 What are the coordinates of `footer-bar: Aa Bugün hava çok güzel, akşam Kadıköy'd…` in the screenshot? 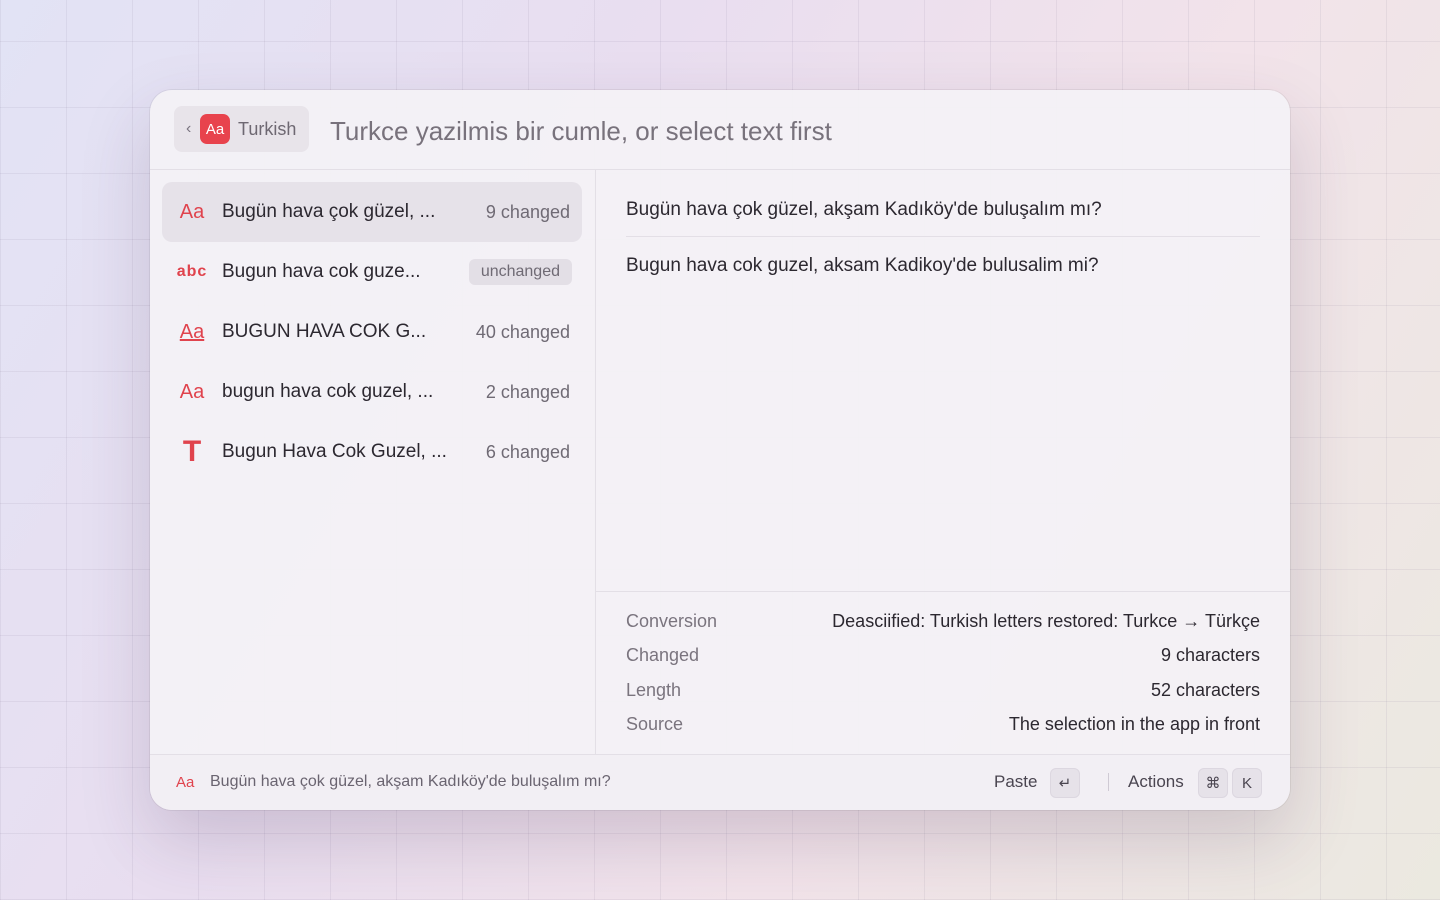 It's located at (720, 782).